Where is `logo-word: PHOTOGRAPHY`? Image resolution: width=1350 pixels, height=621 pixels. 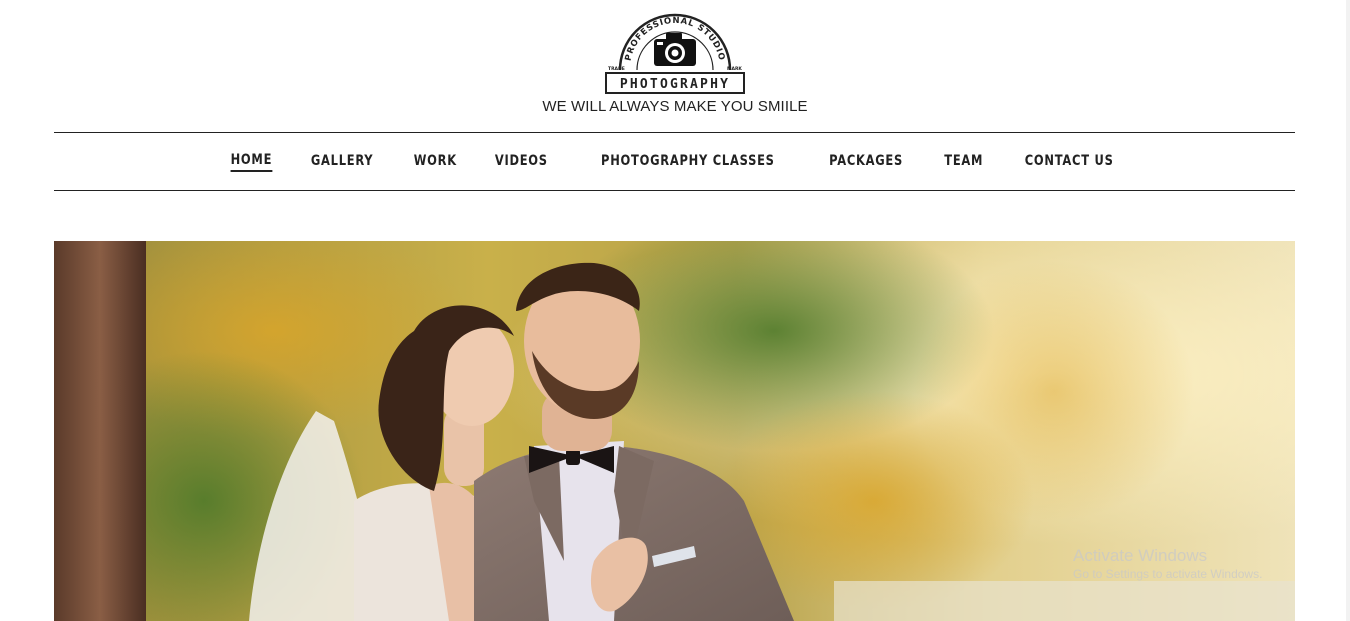 logo-word: PHOTOGRAPHY is located at coordinates (675, 84).